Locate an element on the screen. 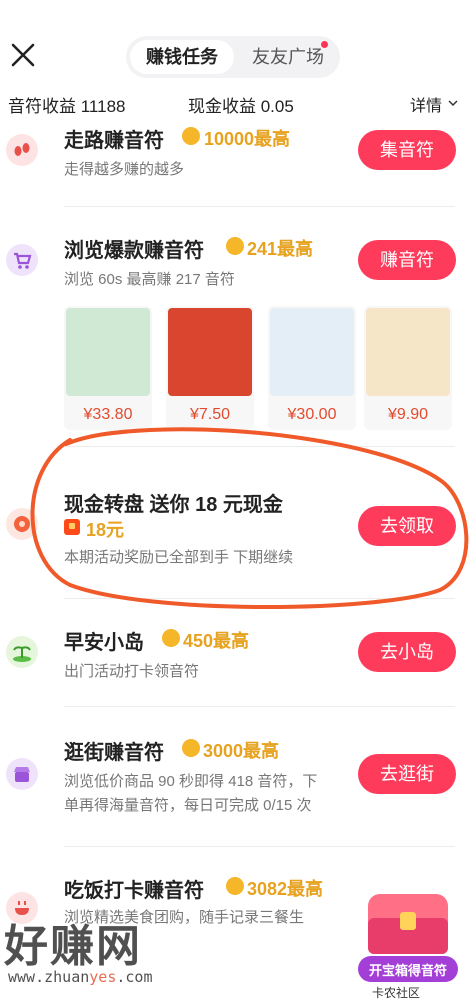  task-title: 逛街赚音符 is located at coordinates (114, 753).